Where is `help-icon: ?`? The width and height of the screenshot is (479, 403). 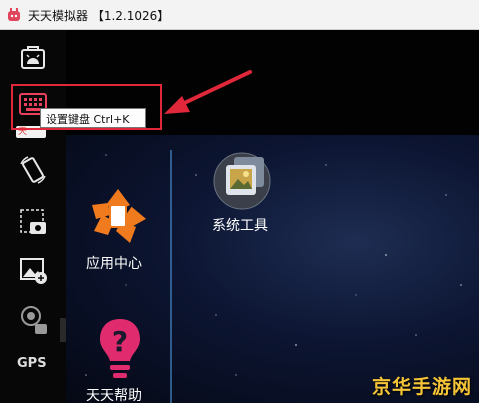 help-icon: ? is located at coordinates (120, 348).